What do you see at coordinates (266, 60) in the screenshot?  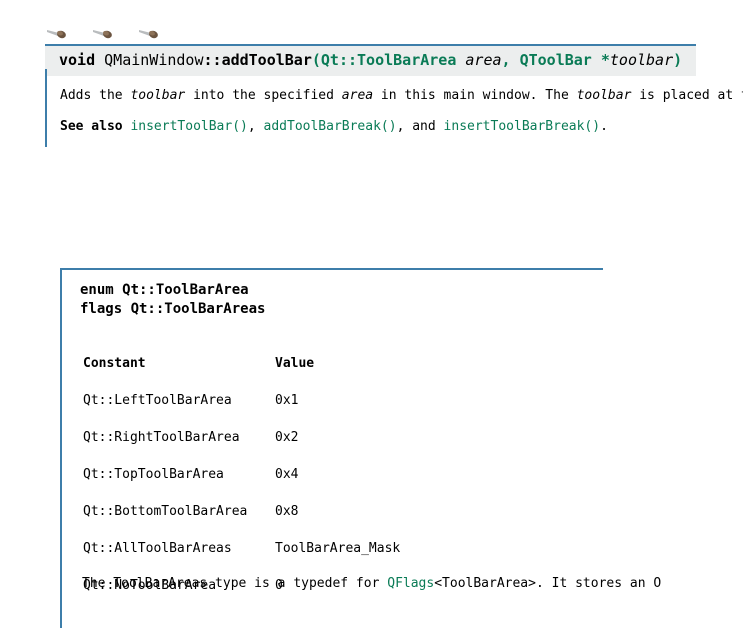 I see `function-name: addToolBar` at bounding box center [266, 60].